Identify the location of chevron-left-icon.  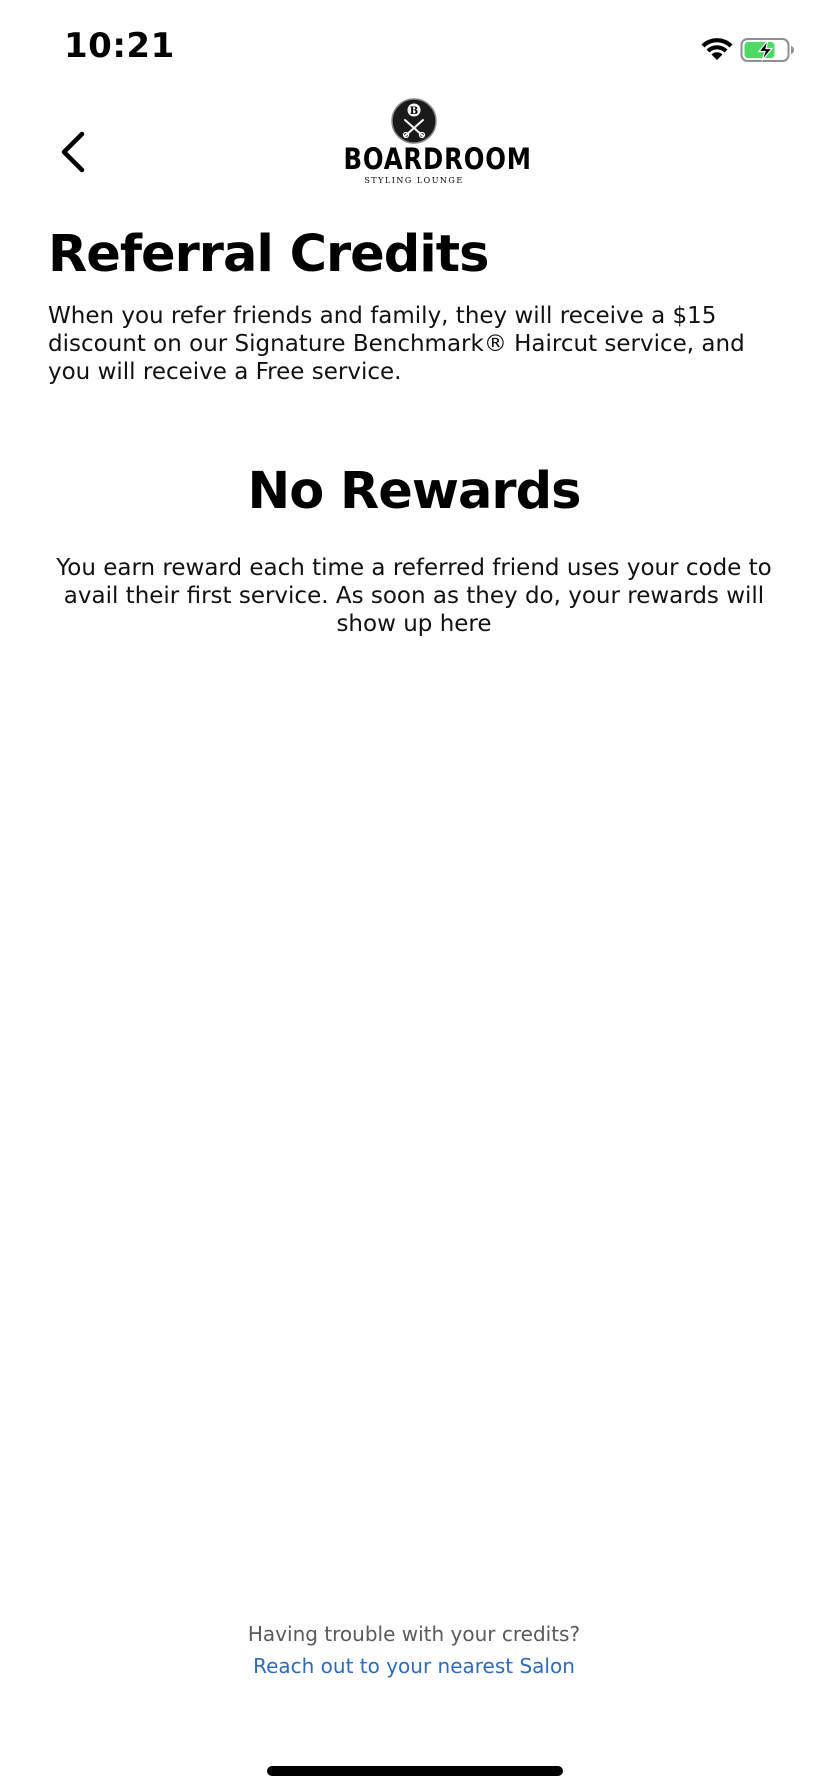
(74, 152).